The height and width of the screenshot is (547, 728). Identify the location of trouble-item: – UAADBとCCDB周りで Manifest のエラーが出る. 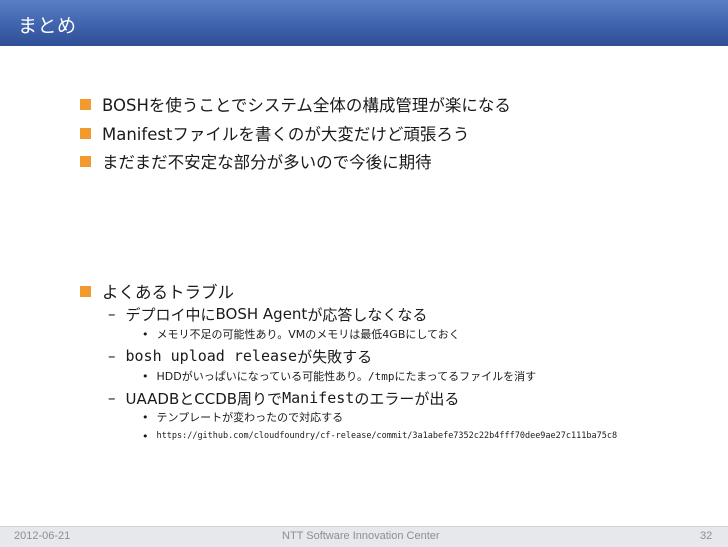
(283, 398).